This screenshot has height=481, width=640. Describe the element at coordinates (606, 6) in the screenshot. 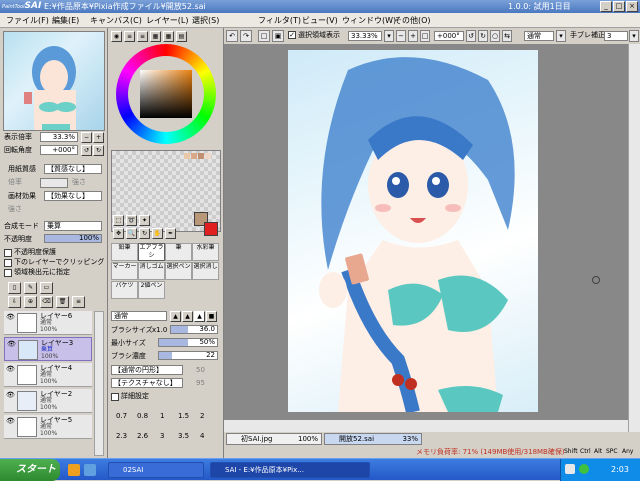

I see `minimize-button: _` at that location.